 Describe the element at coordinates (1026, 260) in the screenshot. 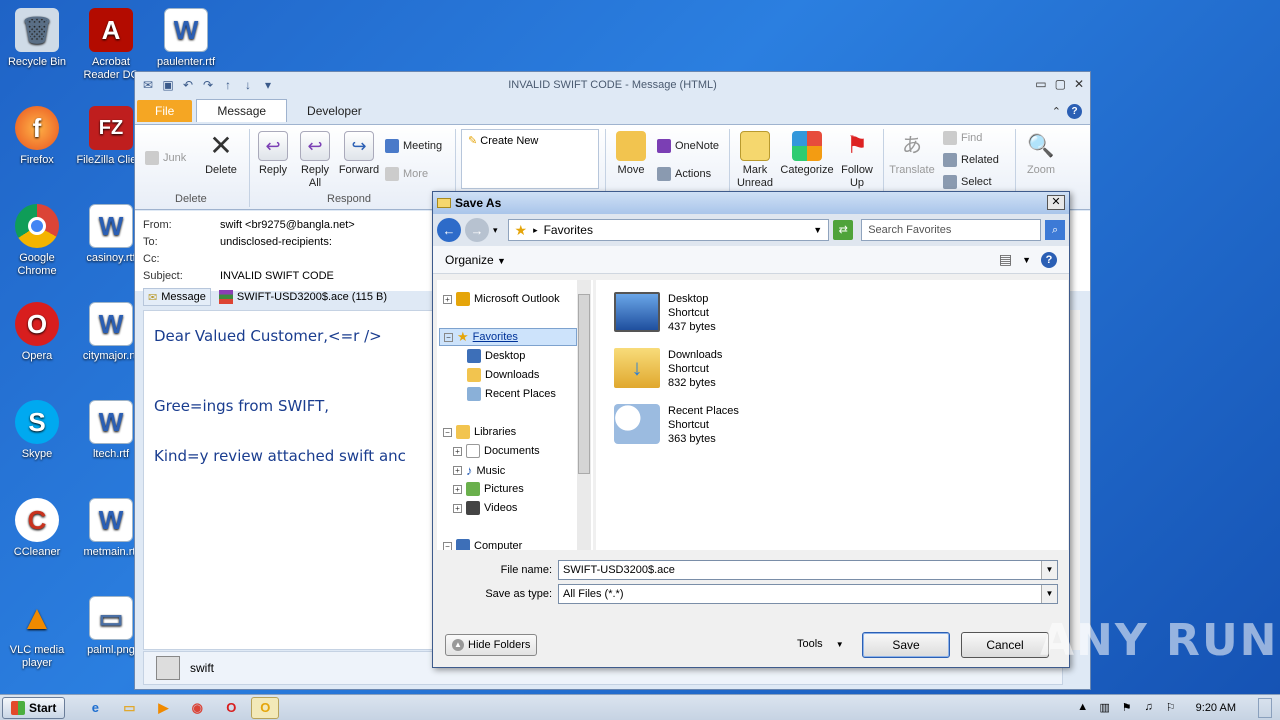

I see `view-dropdown-icon: ▼` at that location.